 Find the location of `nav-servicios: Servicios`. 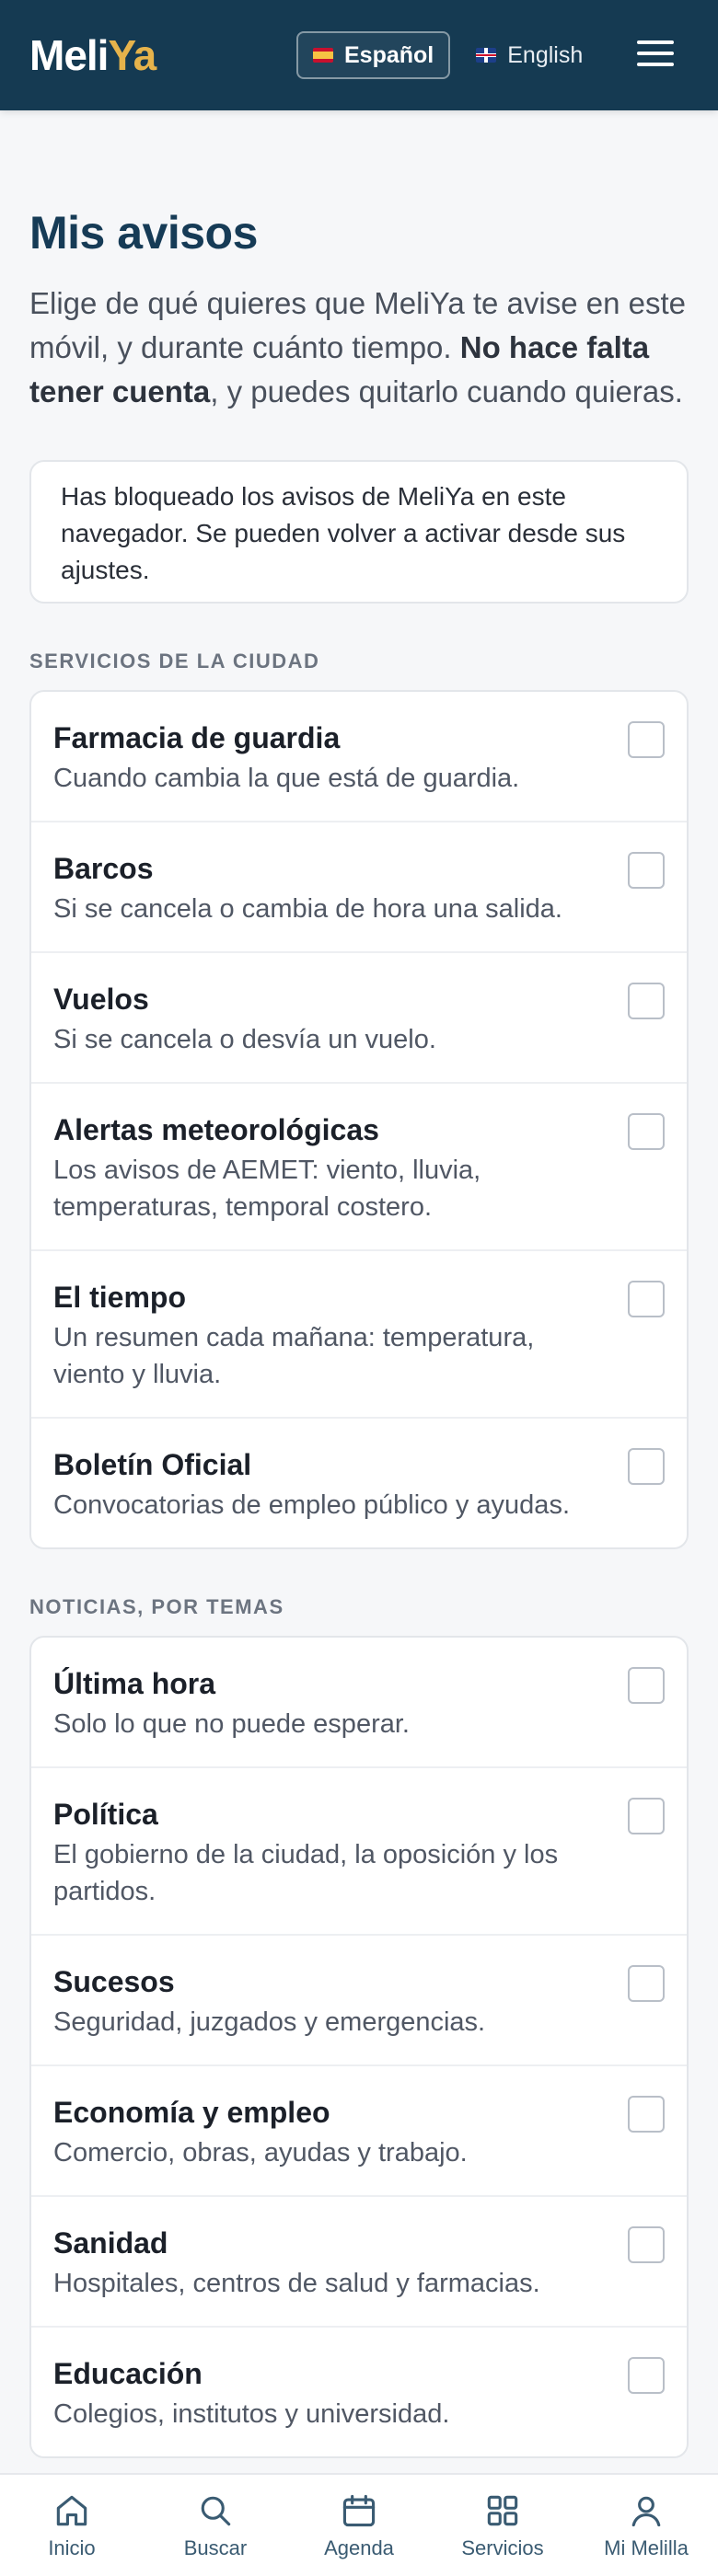

nav-servicios: Servicios is located at coordinates (502, 2525).